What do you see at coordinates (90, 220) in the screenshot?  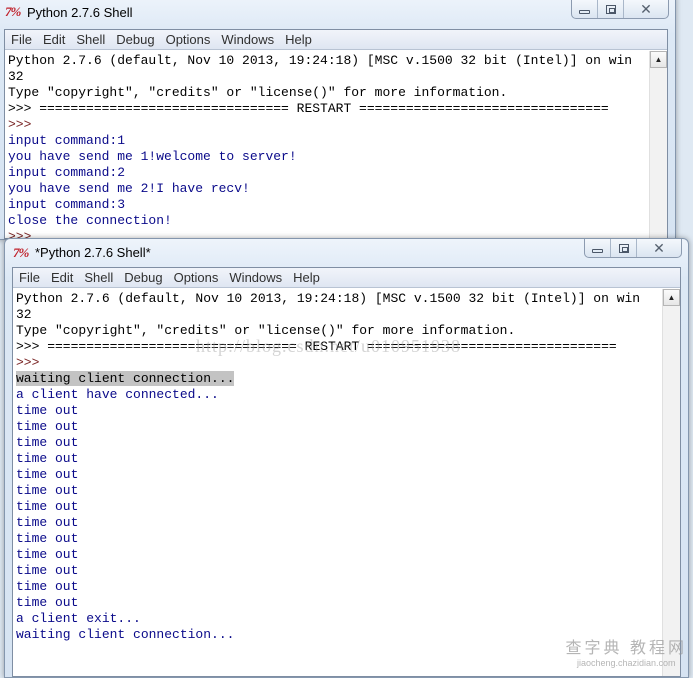 I see `output-line-text: close the connection!` at bounding box center [90, 220].